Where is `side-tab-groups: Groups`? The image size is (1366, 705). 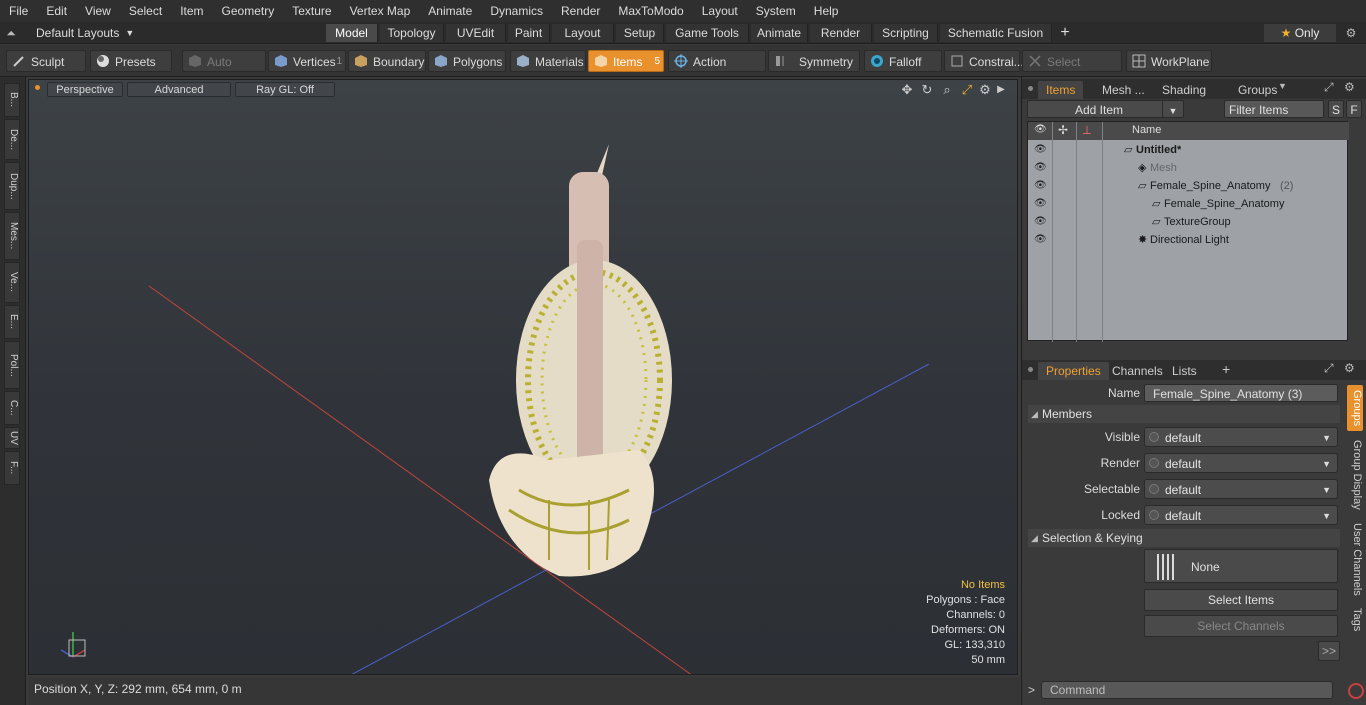
side-tab-groups: Groups is located at coordinates (1355, 408).